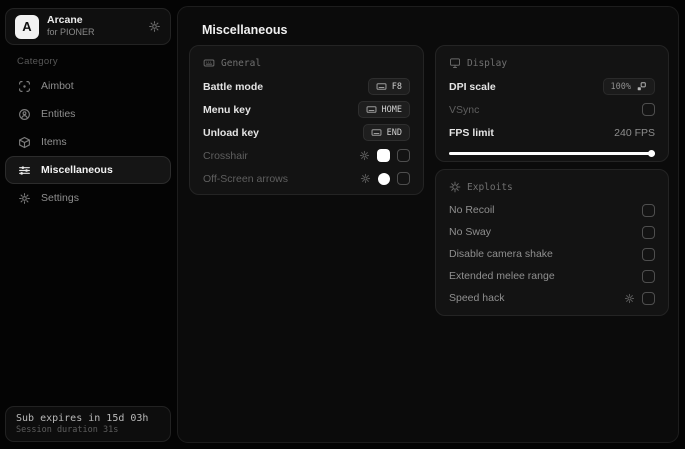 The height and width of the screenshot is (449, 685). Describe the element at coordinates (629, 298) in the screenshot. I see `speed-hack-options-gear-icon` at that location.